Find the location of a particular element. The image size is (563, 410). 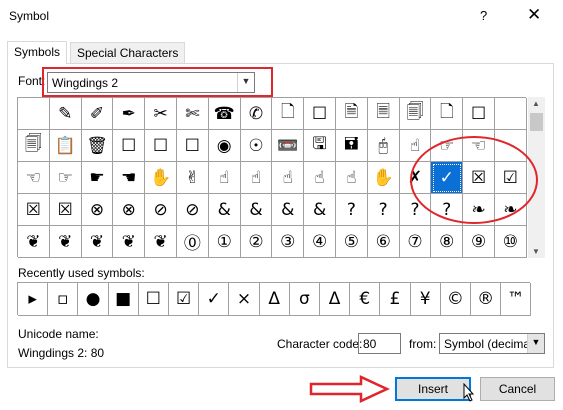

symbol-cell: 📼 is located at coordinates (288, 146).